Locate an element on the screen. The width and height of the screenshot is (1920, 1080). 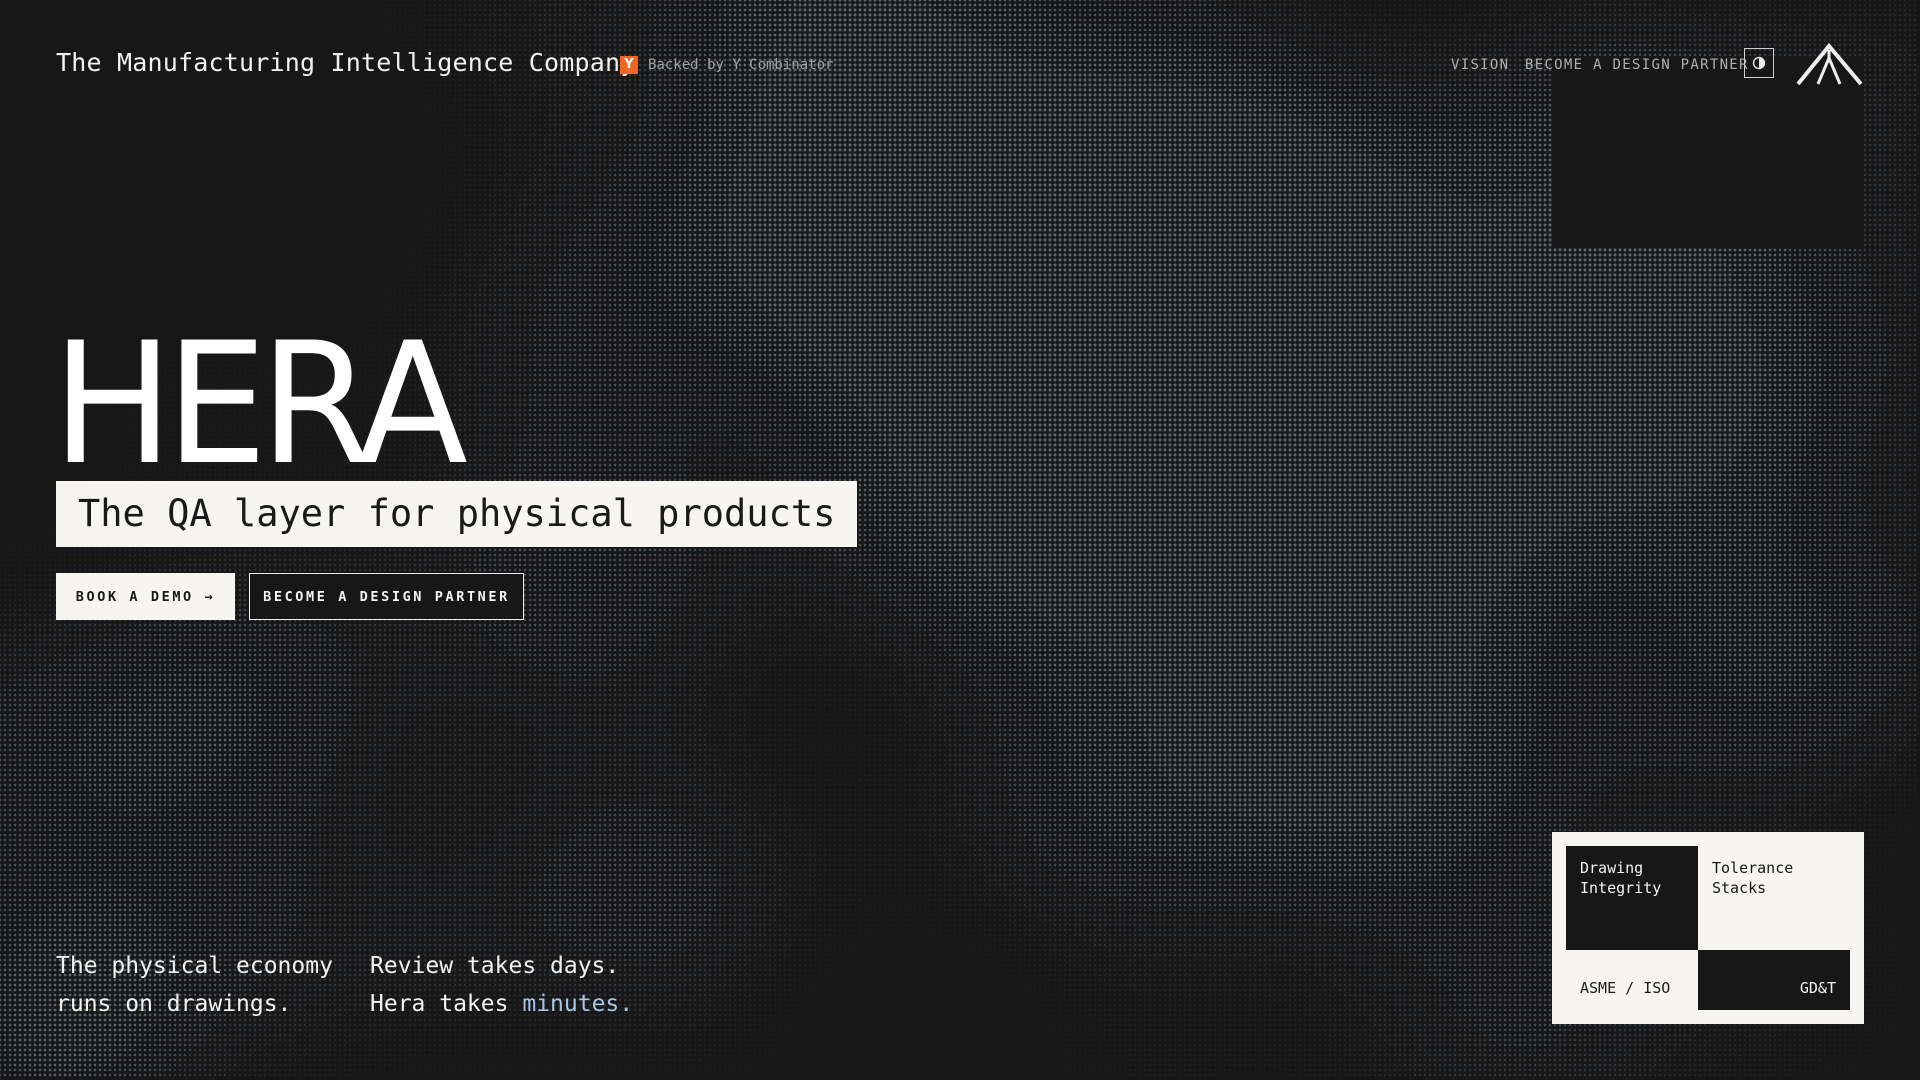
book-demo-button: BOOK A DEMO → is located at coordinates (145, 596).